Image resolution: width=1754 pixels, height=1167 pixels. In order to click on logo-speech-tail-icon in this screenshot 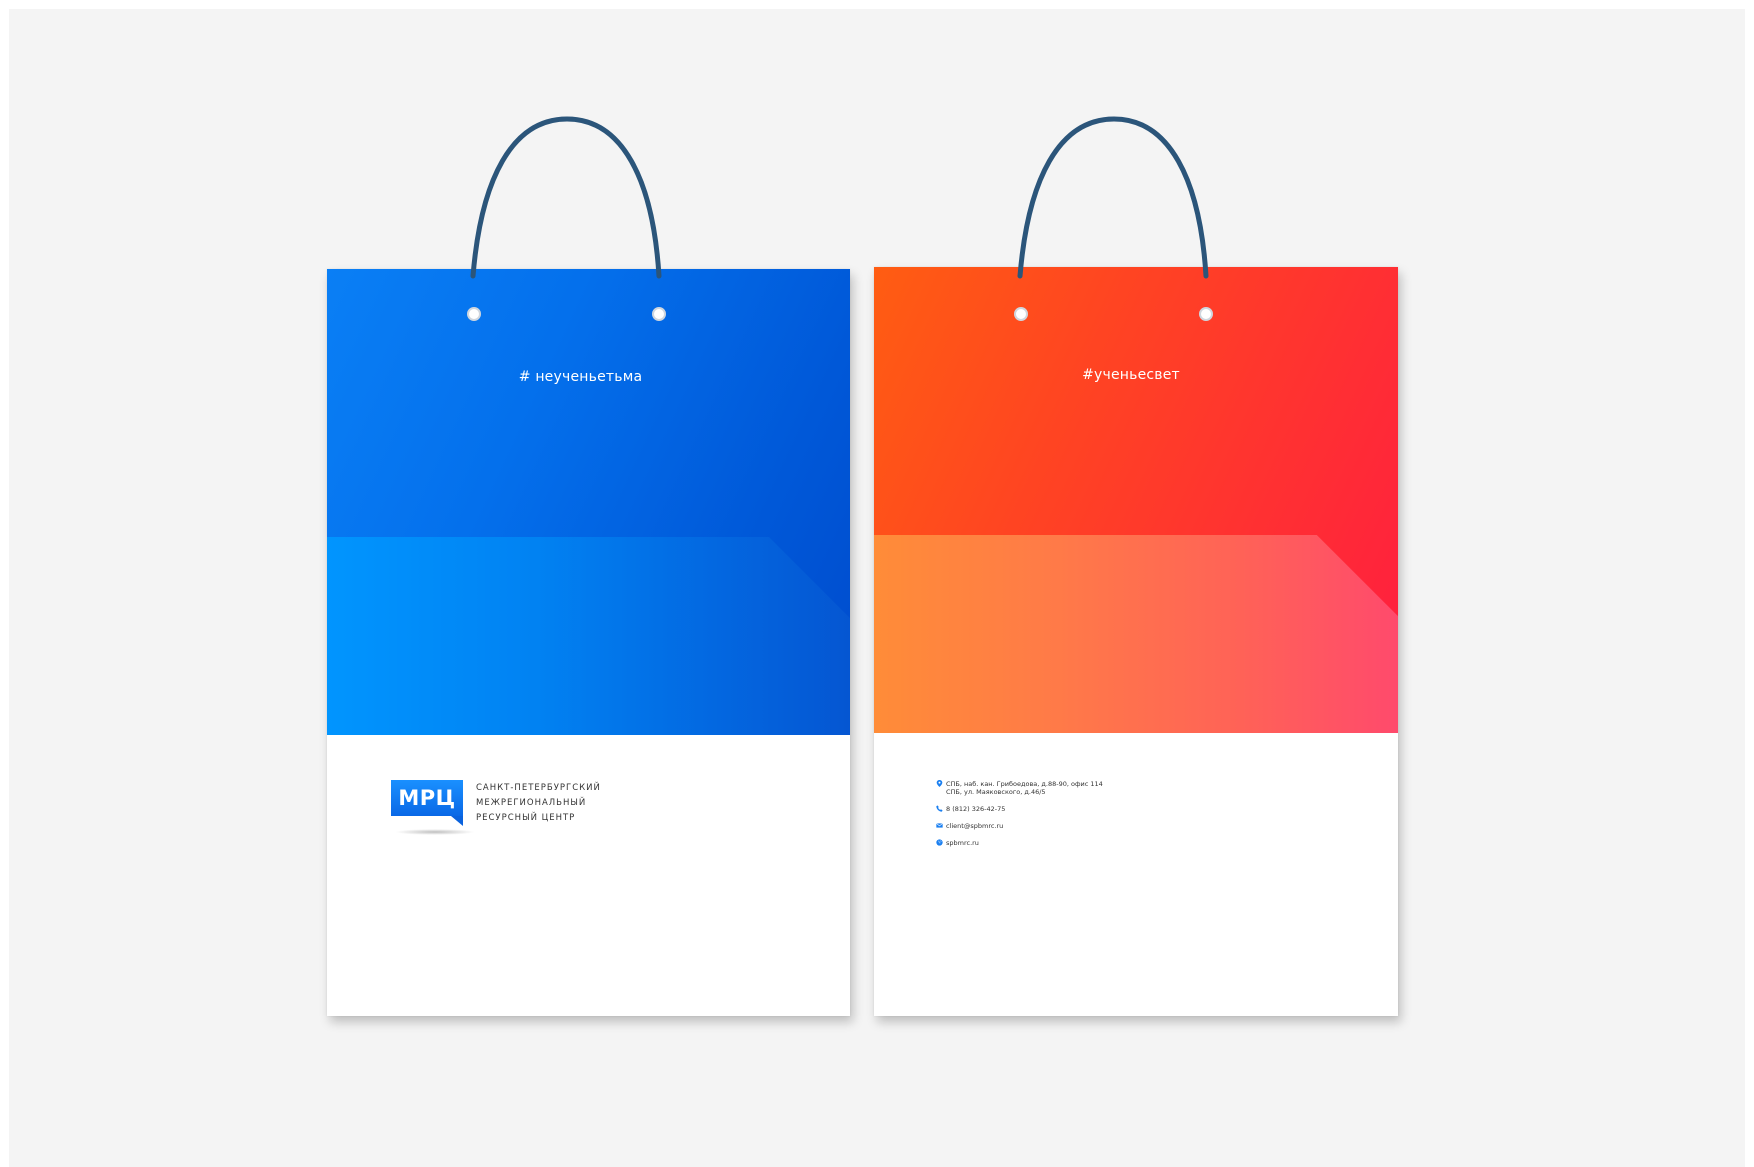, I will do `click(457, 821)`.